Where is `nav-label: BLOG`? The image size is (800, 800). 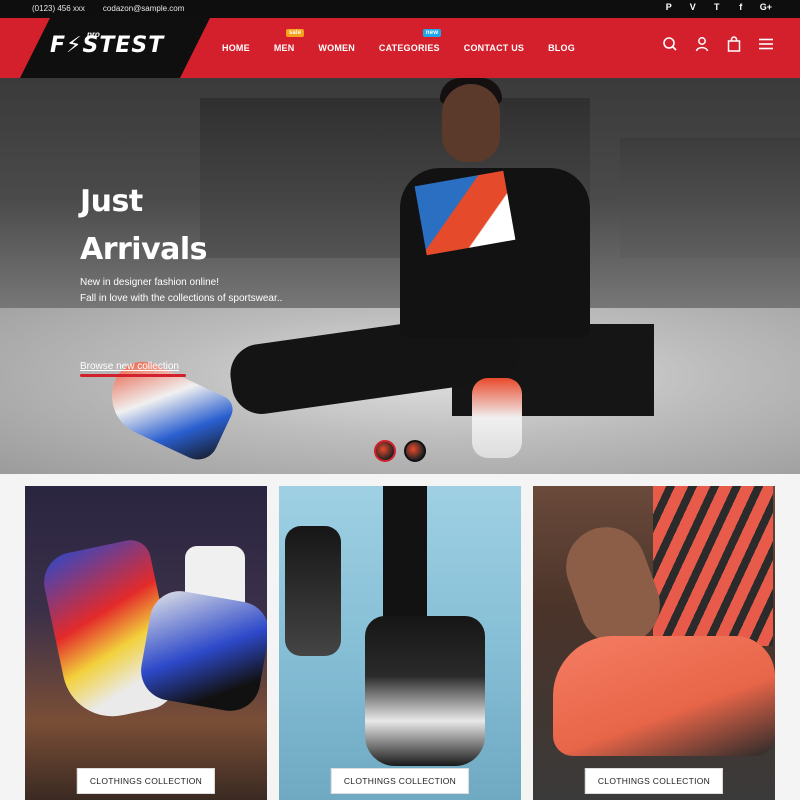
nav-label: BLOG is located at coordinates (561, 48).